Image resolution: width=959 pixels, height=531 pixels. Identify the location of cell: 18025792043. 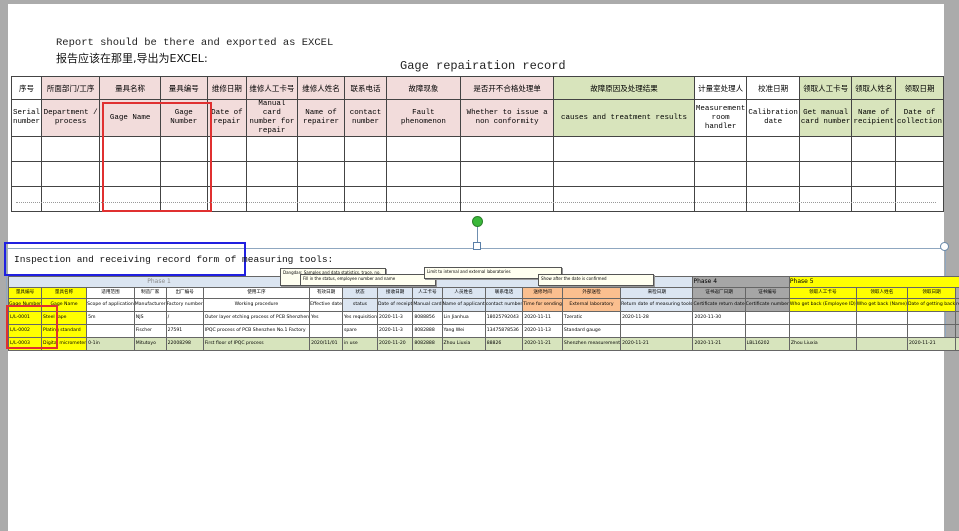
(504, 318).